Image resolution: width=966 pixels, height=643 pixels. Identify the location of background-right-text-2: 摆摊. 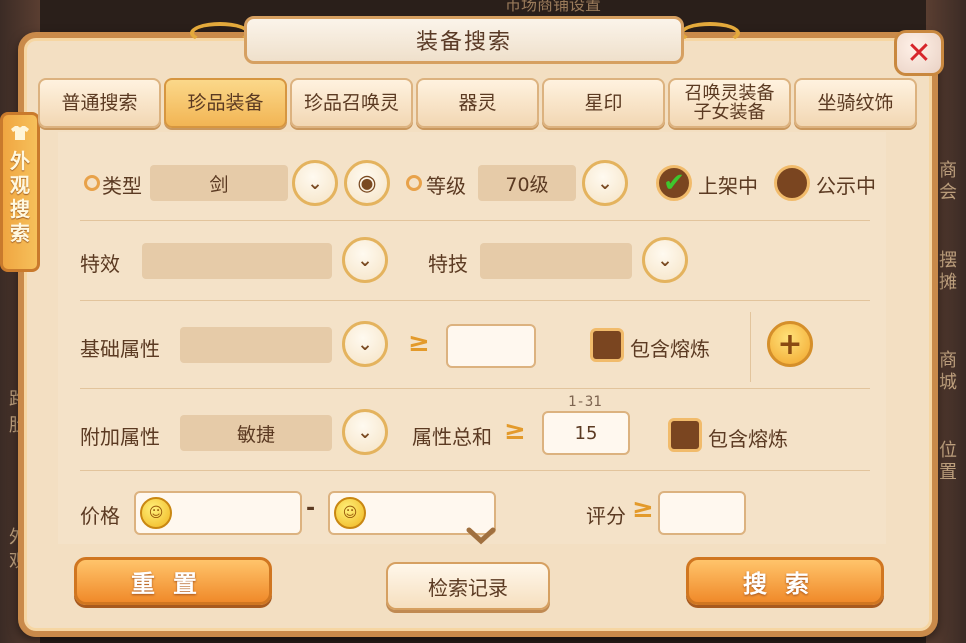
(948, 271).